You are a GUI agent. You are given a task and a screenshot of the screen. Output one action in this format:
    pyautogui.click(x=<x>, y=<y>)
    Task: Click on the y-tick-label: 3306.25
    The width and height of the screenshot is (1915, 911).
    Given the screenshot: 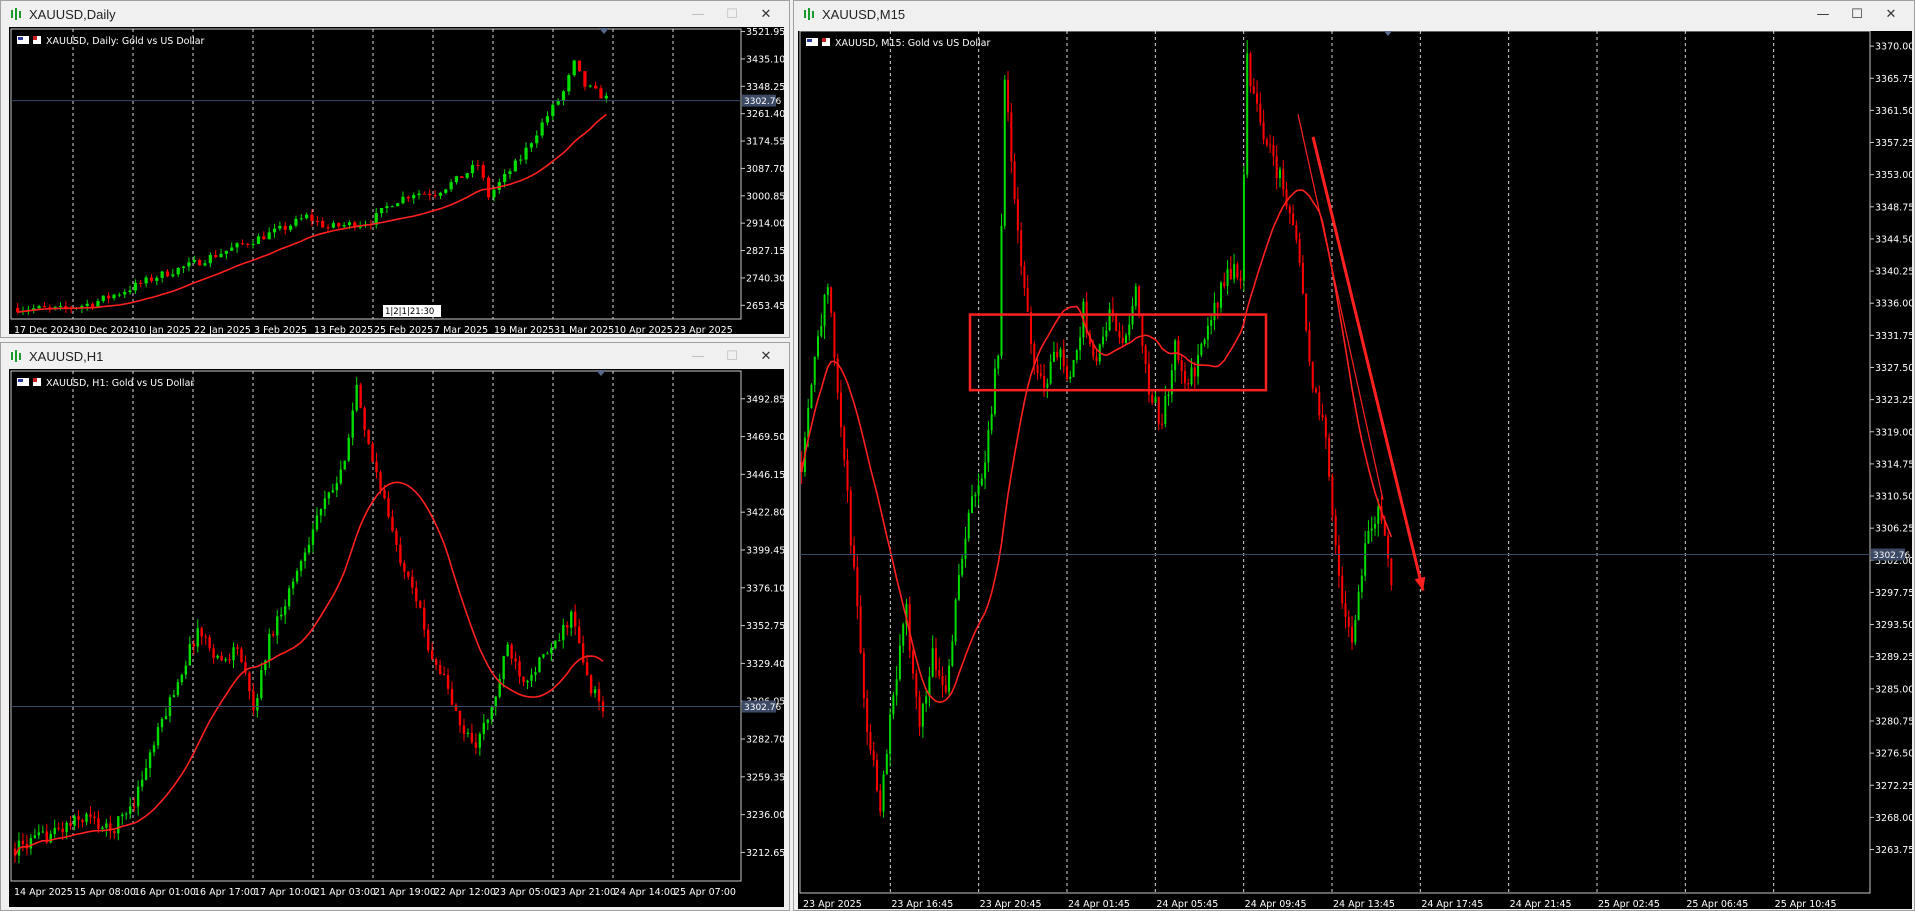 What is the action you would take?
    pyautogui.click(x=1893, y=529)
    